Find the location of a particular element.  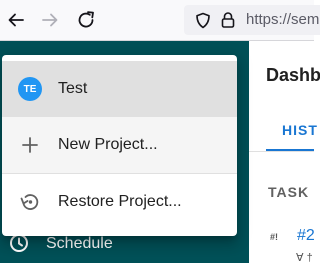

plus-icon is located at coordinates (30, 147).